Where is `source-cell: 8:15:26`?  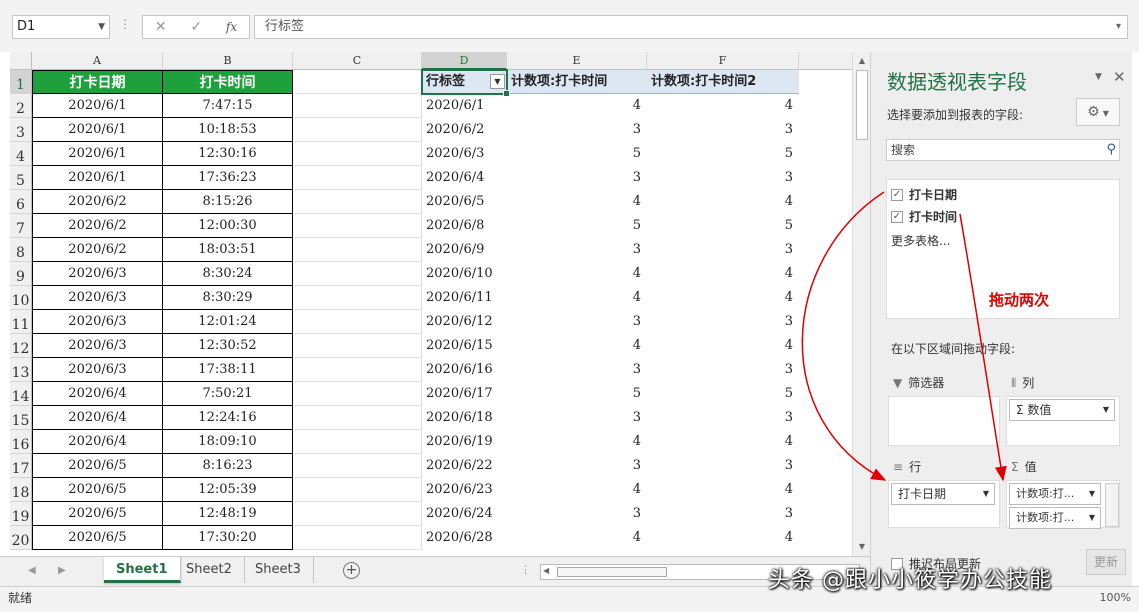 source-cell: 8:15:26 is located at coordinates (228, 202).